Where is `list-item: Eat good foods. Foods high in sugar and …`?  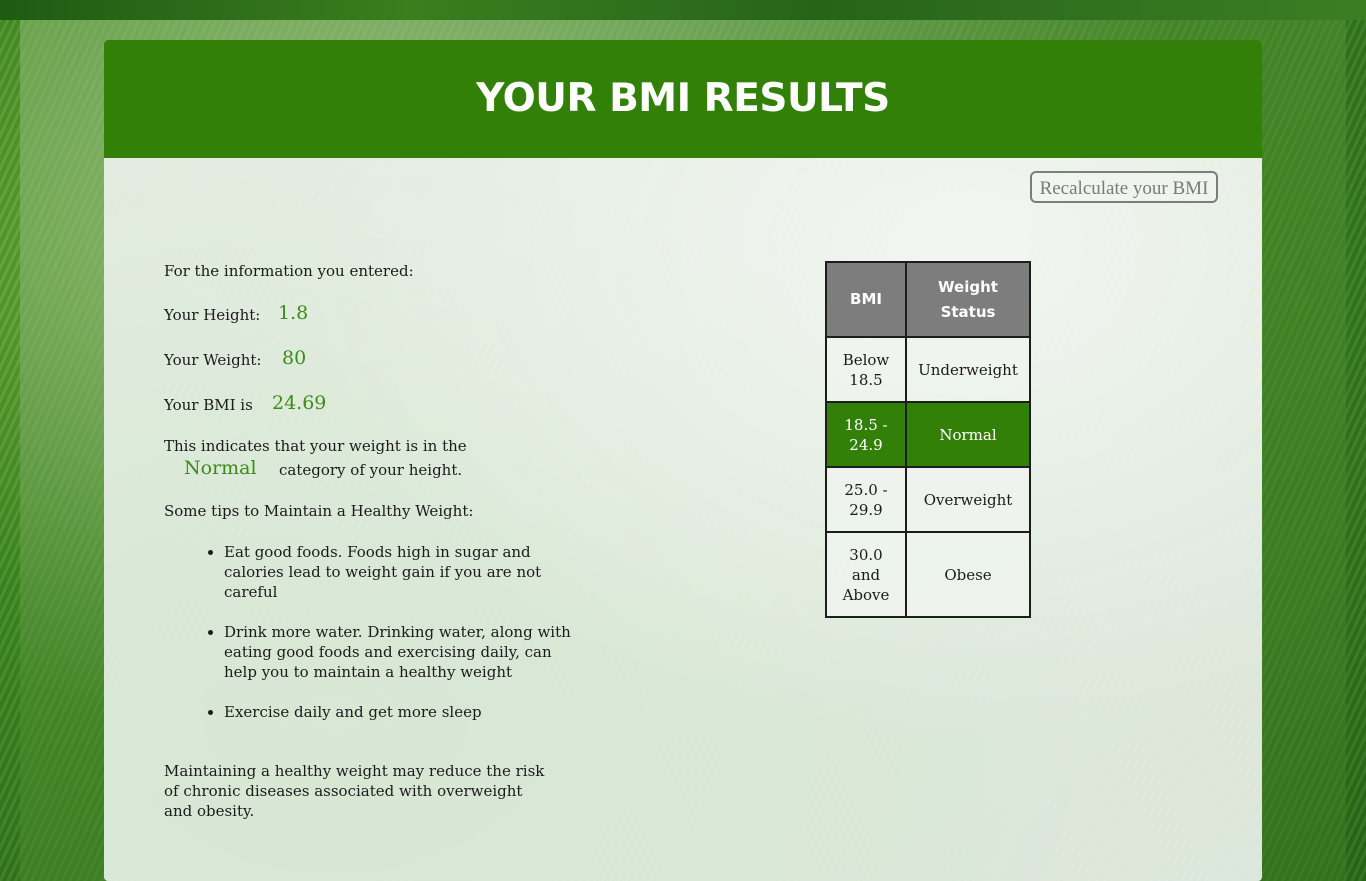 list-item: Eat good foods. Foods high in sugar and … is located at coordinates (404, 572).